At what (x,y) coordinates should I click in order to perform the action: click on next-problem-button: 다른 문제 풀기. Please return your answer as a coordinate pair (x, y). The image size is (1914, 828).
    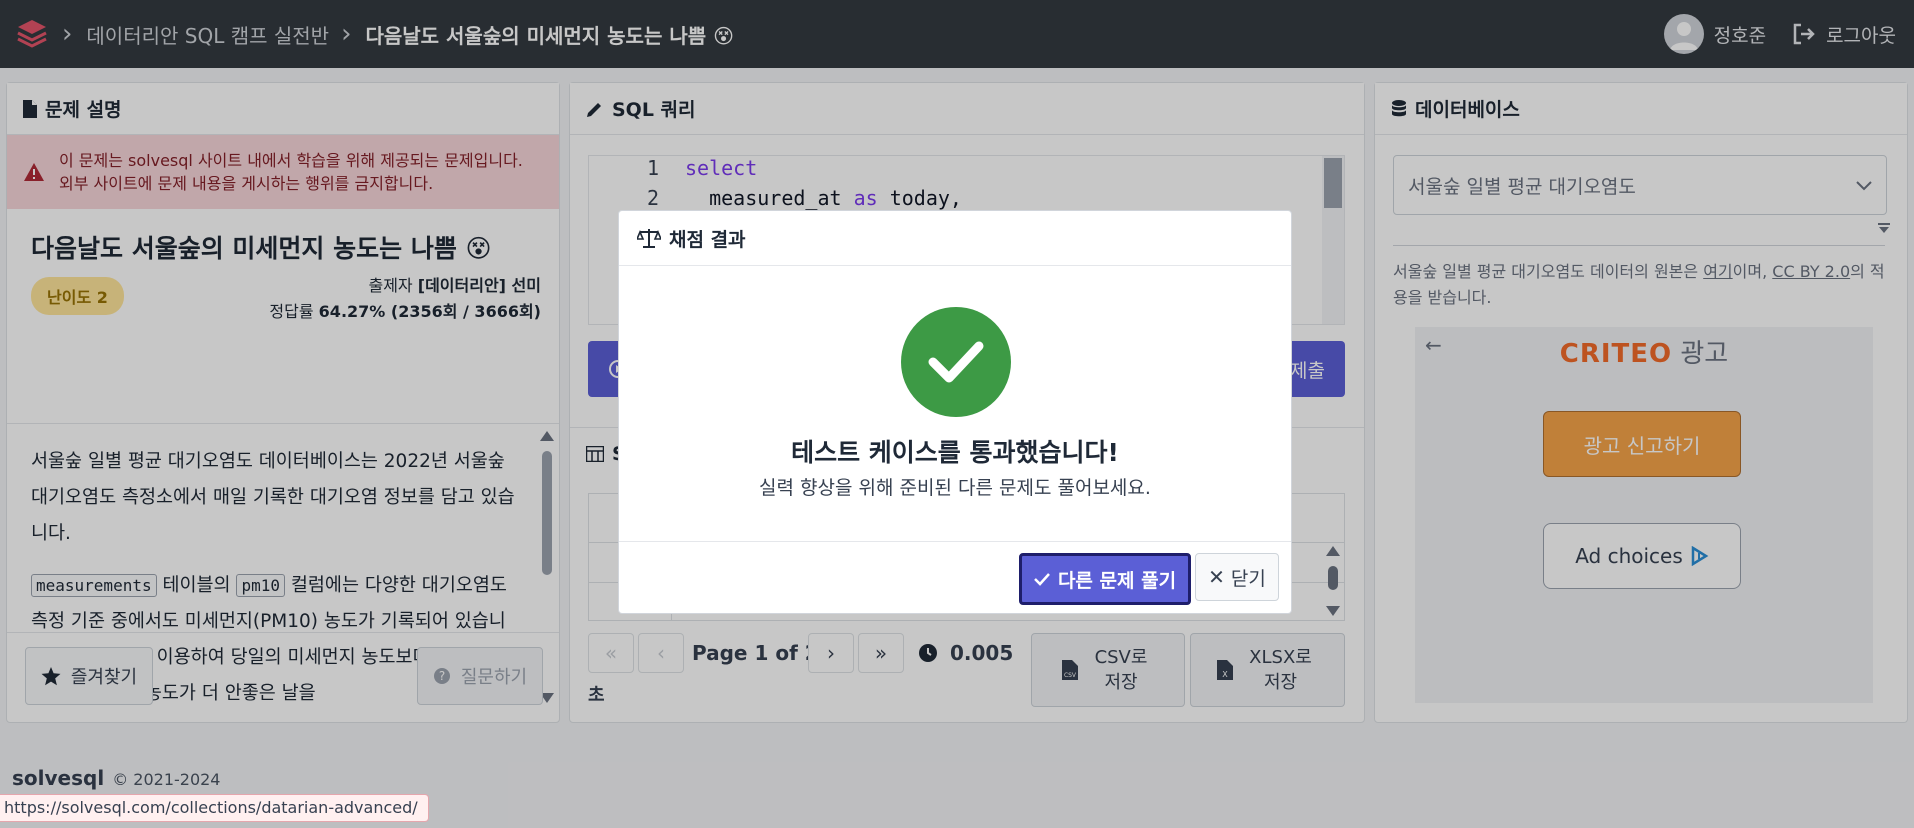
    Looking at the image, I should click on (1105, 579).